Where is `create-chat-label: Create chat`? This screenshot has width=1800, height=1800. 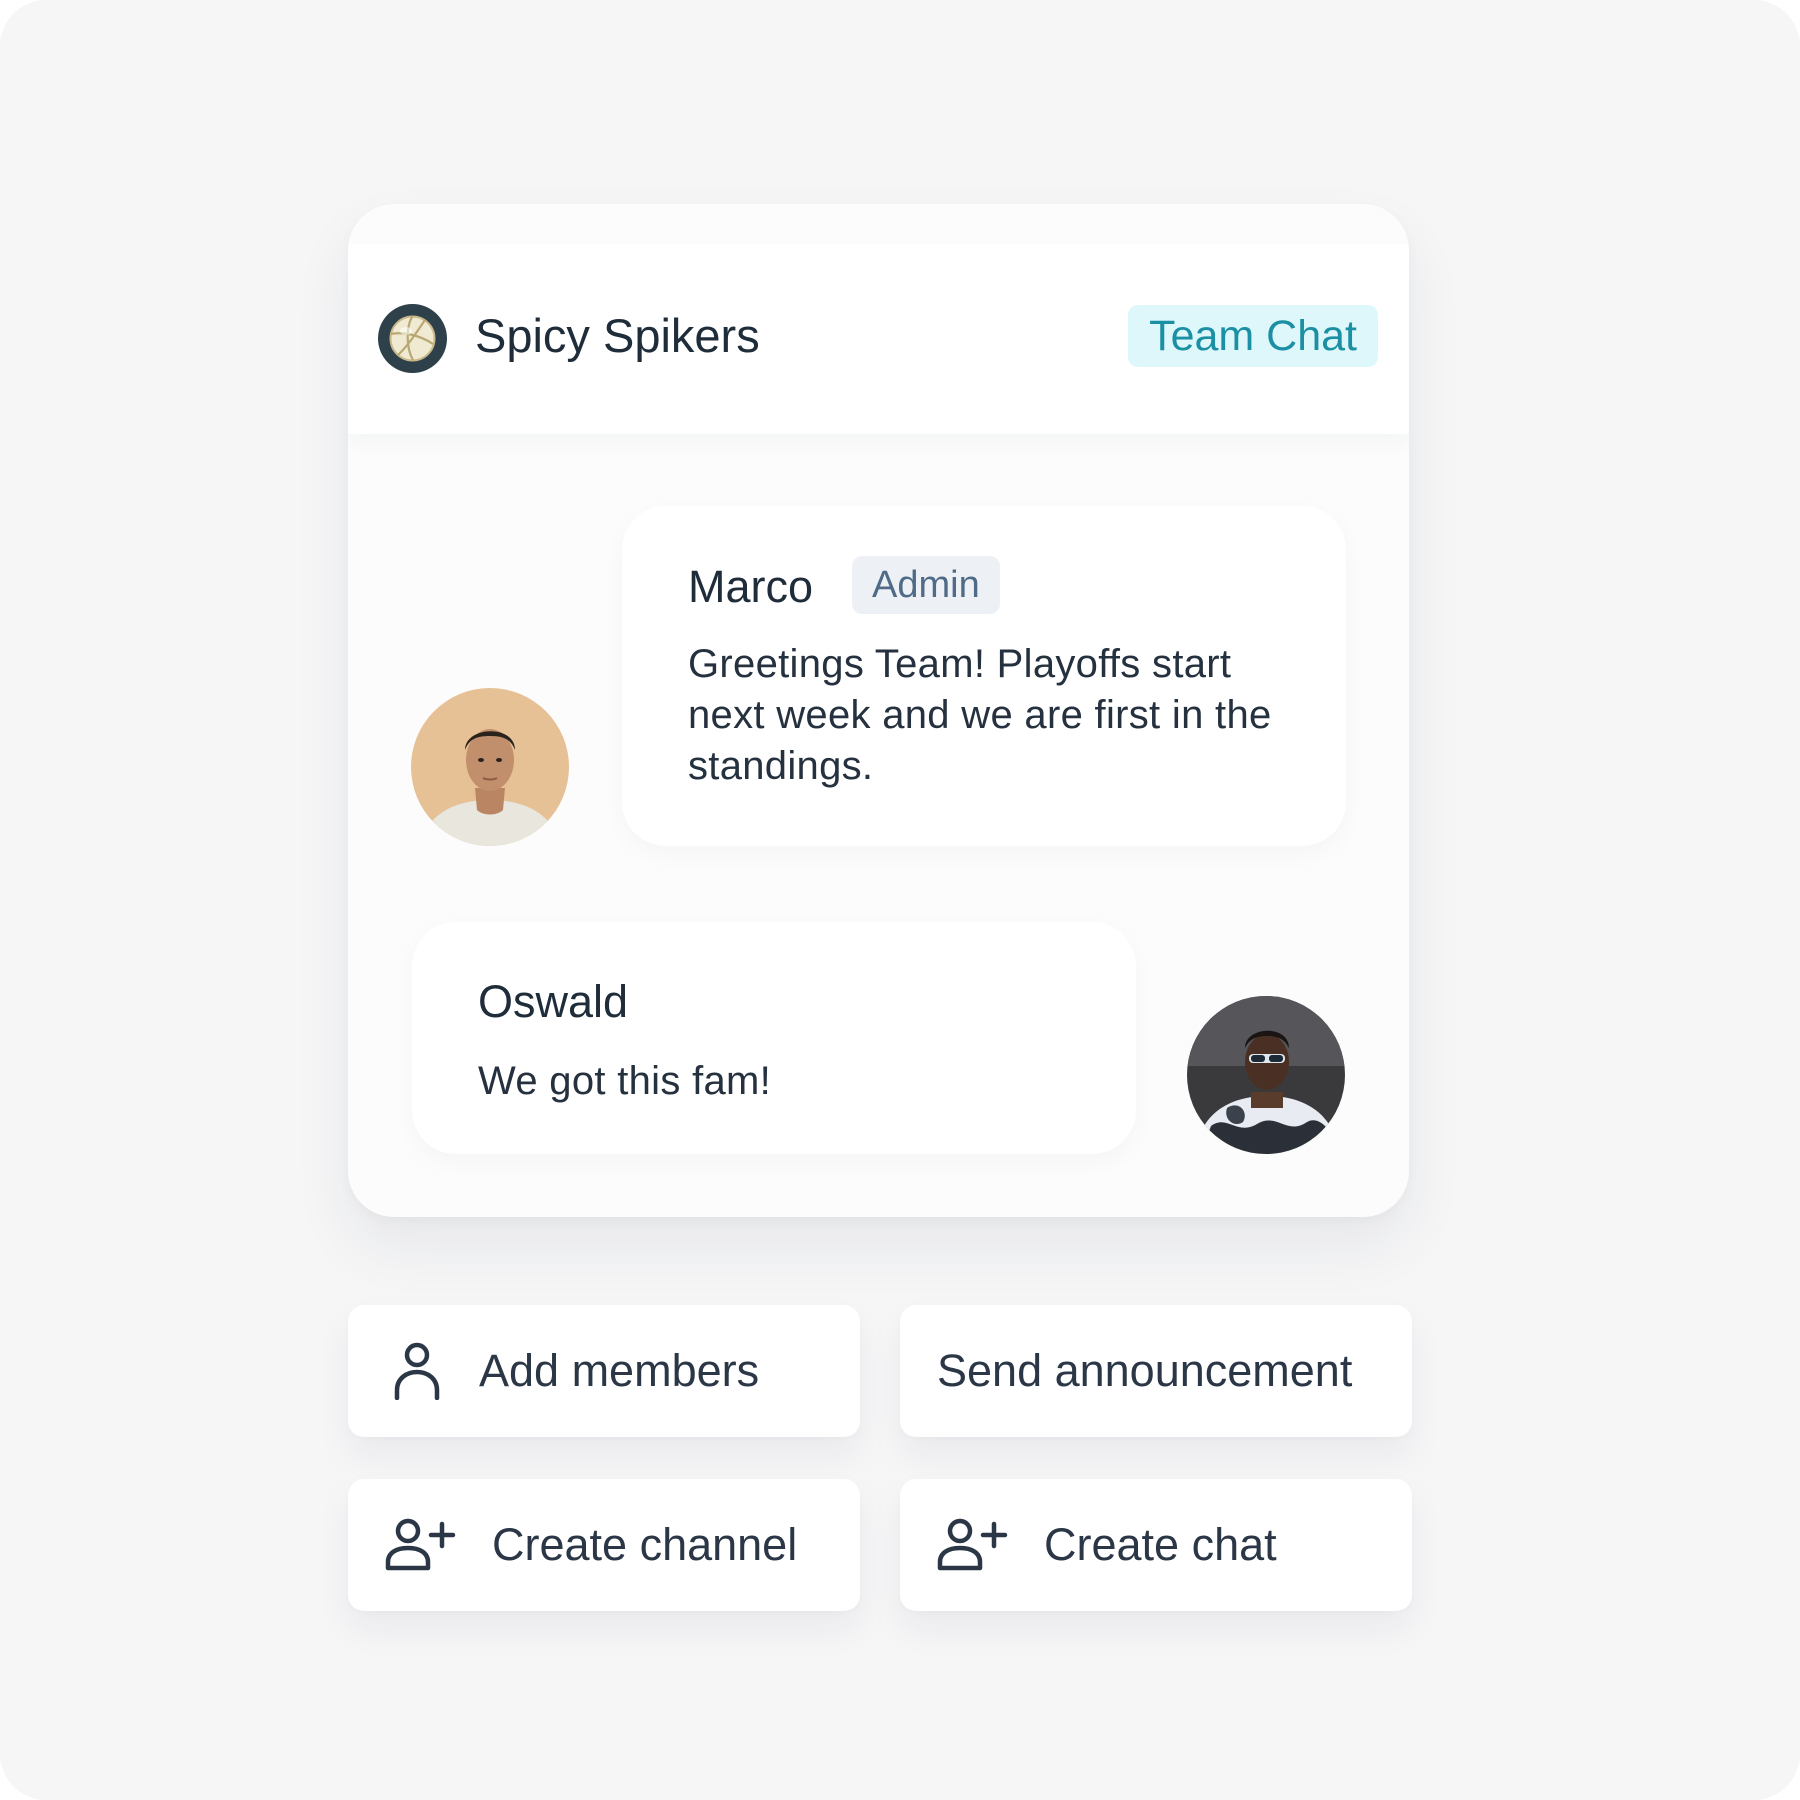
create-chat-label: Create chat is located at coordinates (1160, 1544).